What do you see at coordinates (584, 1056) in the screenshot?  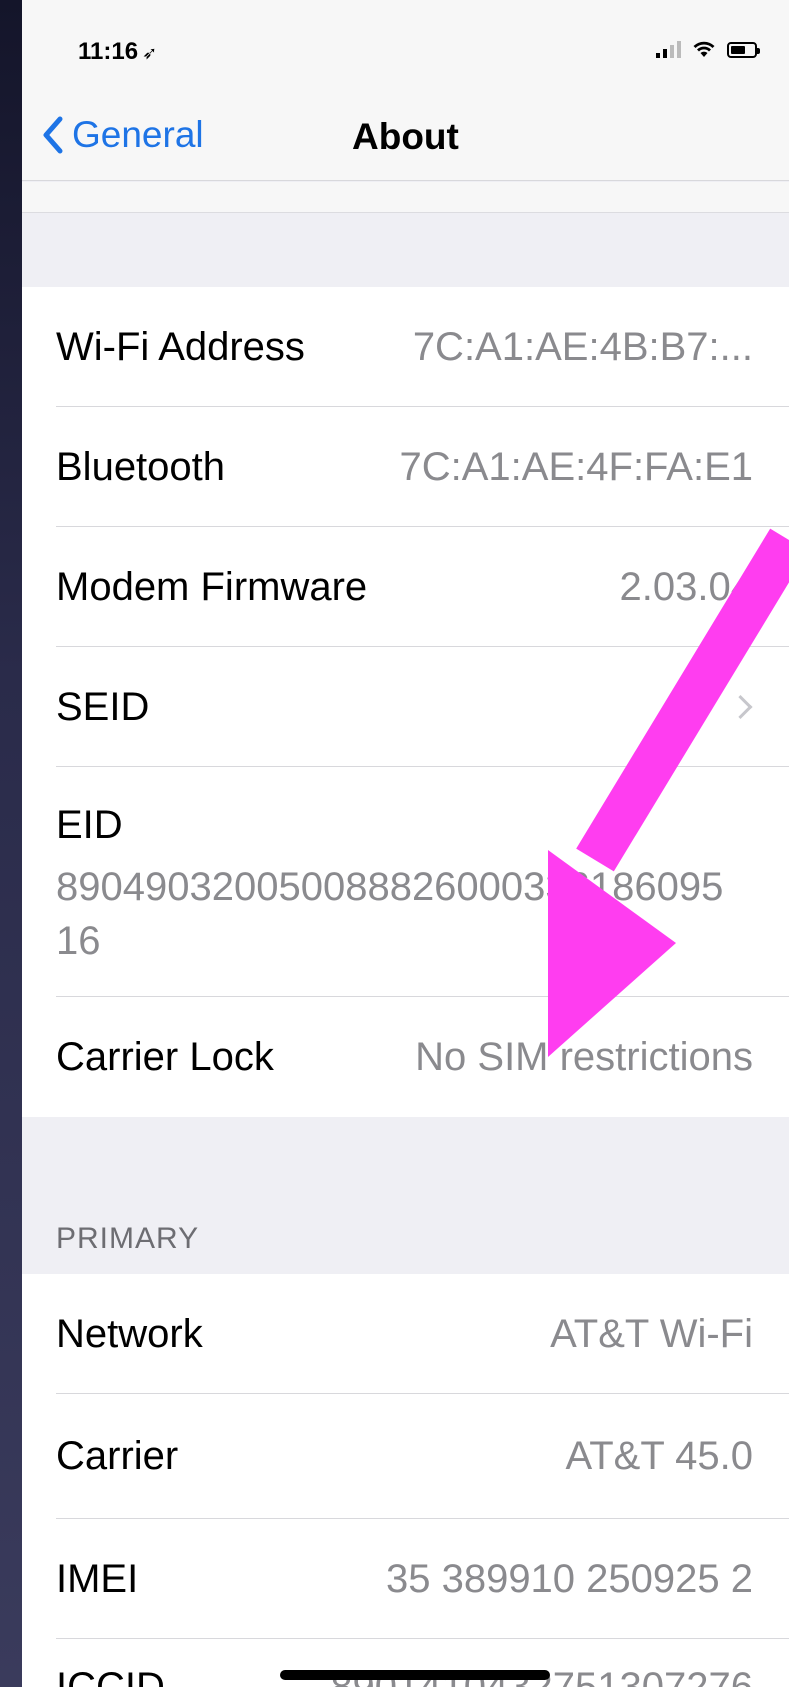 I see `carrier-lock-value: No SIM restrictions` at bounding box center [584, 1056].